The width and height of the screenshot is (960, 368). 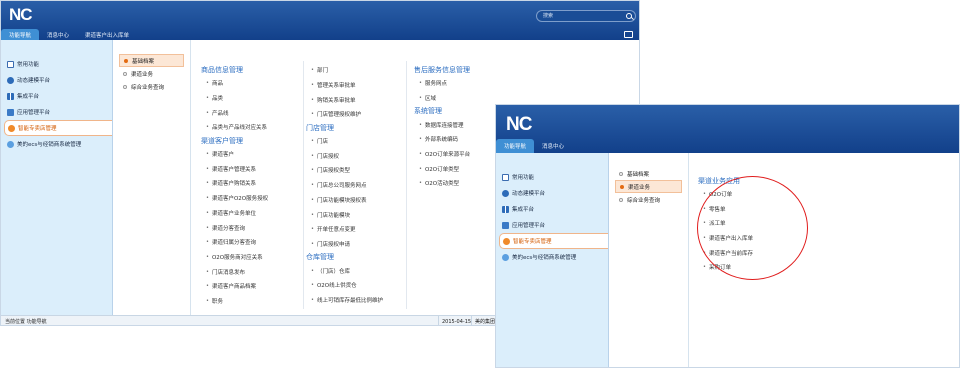 What do you see at coordinates (356, 141) in the screenshot?
I see `menu-link: 门店` at bounding box center [356, 141].